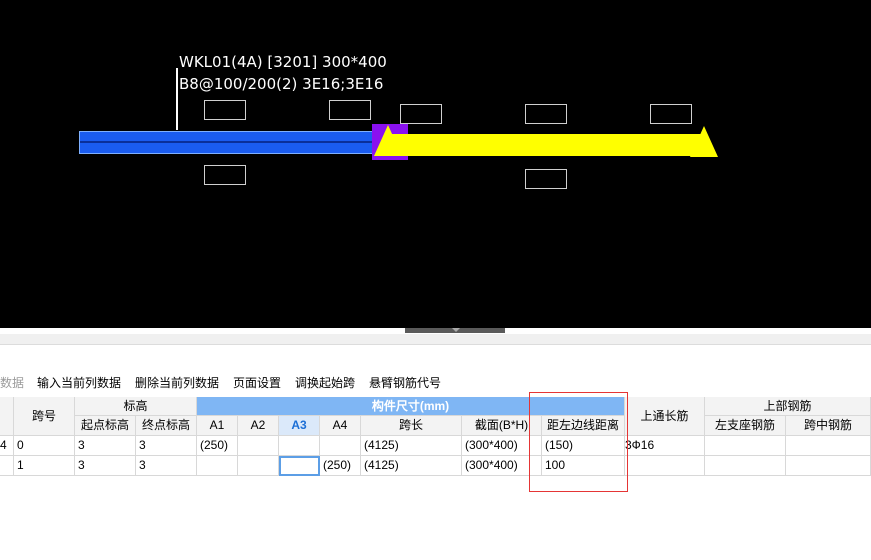 The image size is (871, 560). I want to click on col-header-left-distance: 距左边线距离, so click(583, 426).